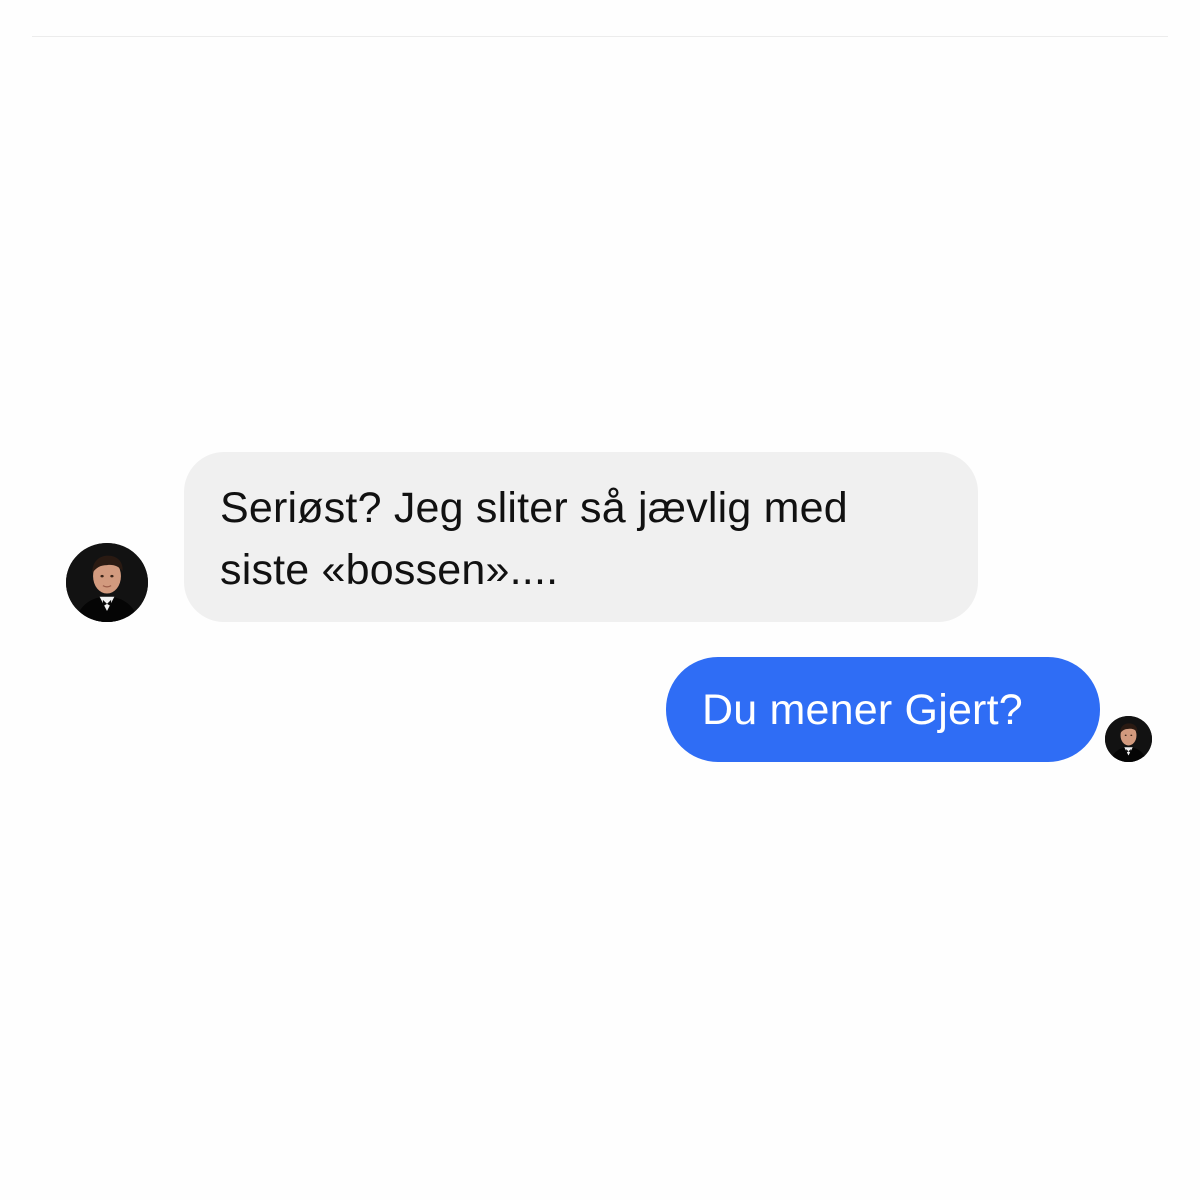 The height and width of the screenshot is (1200, 1200). Describe the element at coordinates (107, 582) in the screenshot. I see `sender-avatar-icon` at that location.